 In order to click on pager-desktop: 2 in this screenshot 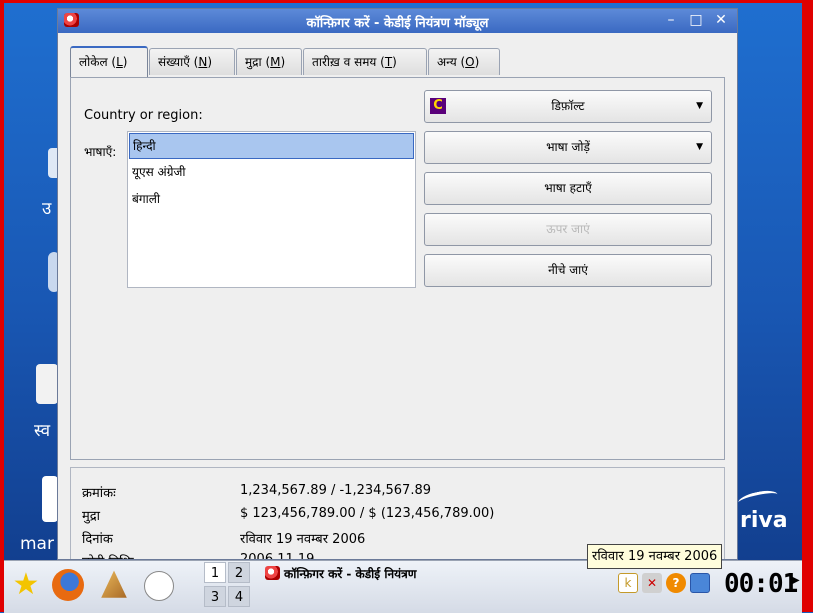, I will do `click(239, 572)`.